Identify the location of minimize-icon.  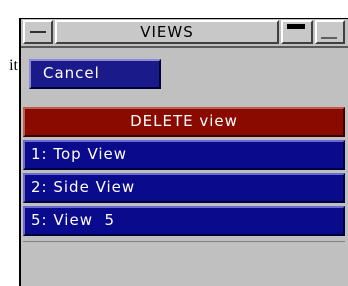
(329, 38).